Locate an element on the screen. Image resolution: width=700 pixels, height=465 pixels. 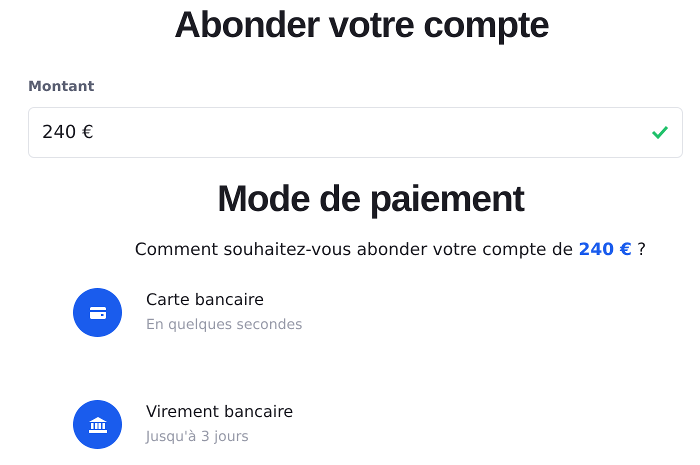
section-heading: Mode de paiement is located at coordinates (371, 199).